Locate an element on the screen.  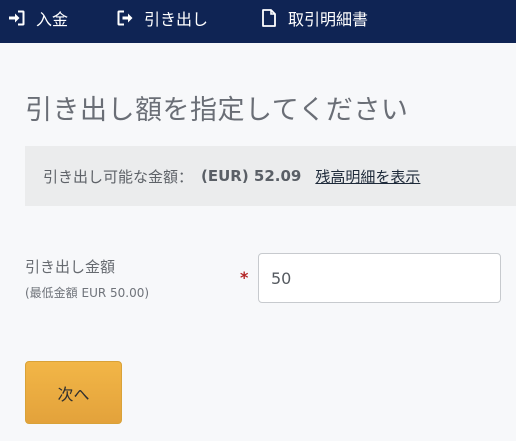
nav-statement-label: 取引明細書 is located at coordinates (328, 19).